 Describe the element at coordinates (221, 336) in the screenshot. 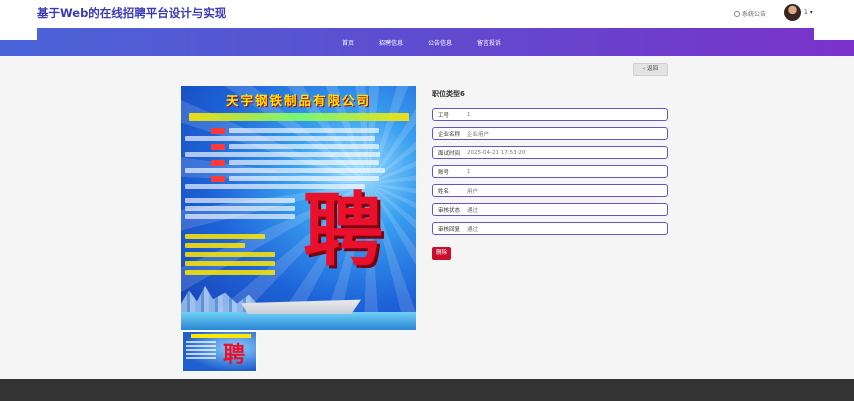

I see `thumbnail-title-band` at that location.